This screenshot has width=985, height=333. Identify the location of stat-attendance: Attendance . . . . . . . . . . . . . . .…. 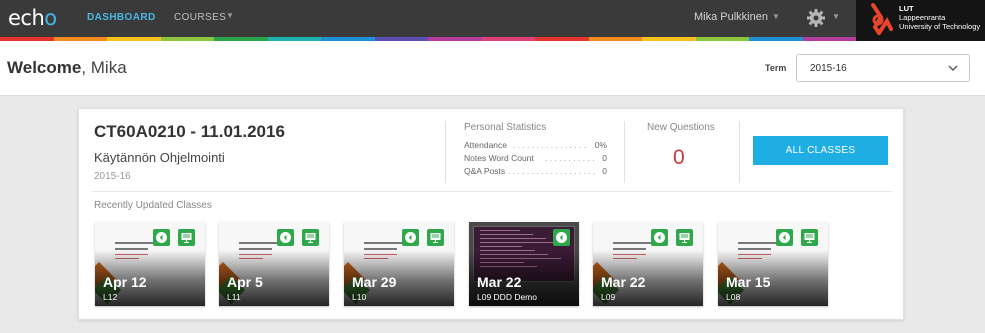
(535, 146).